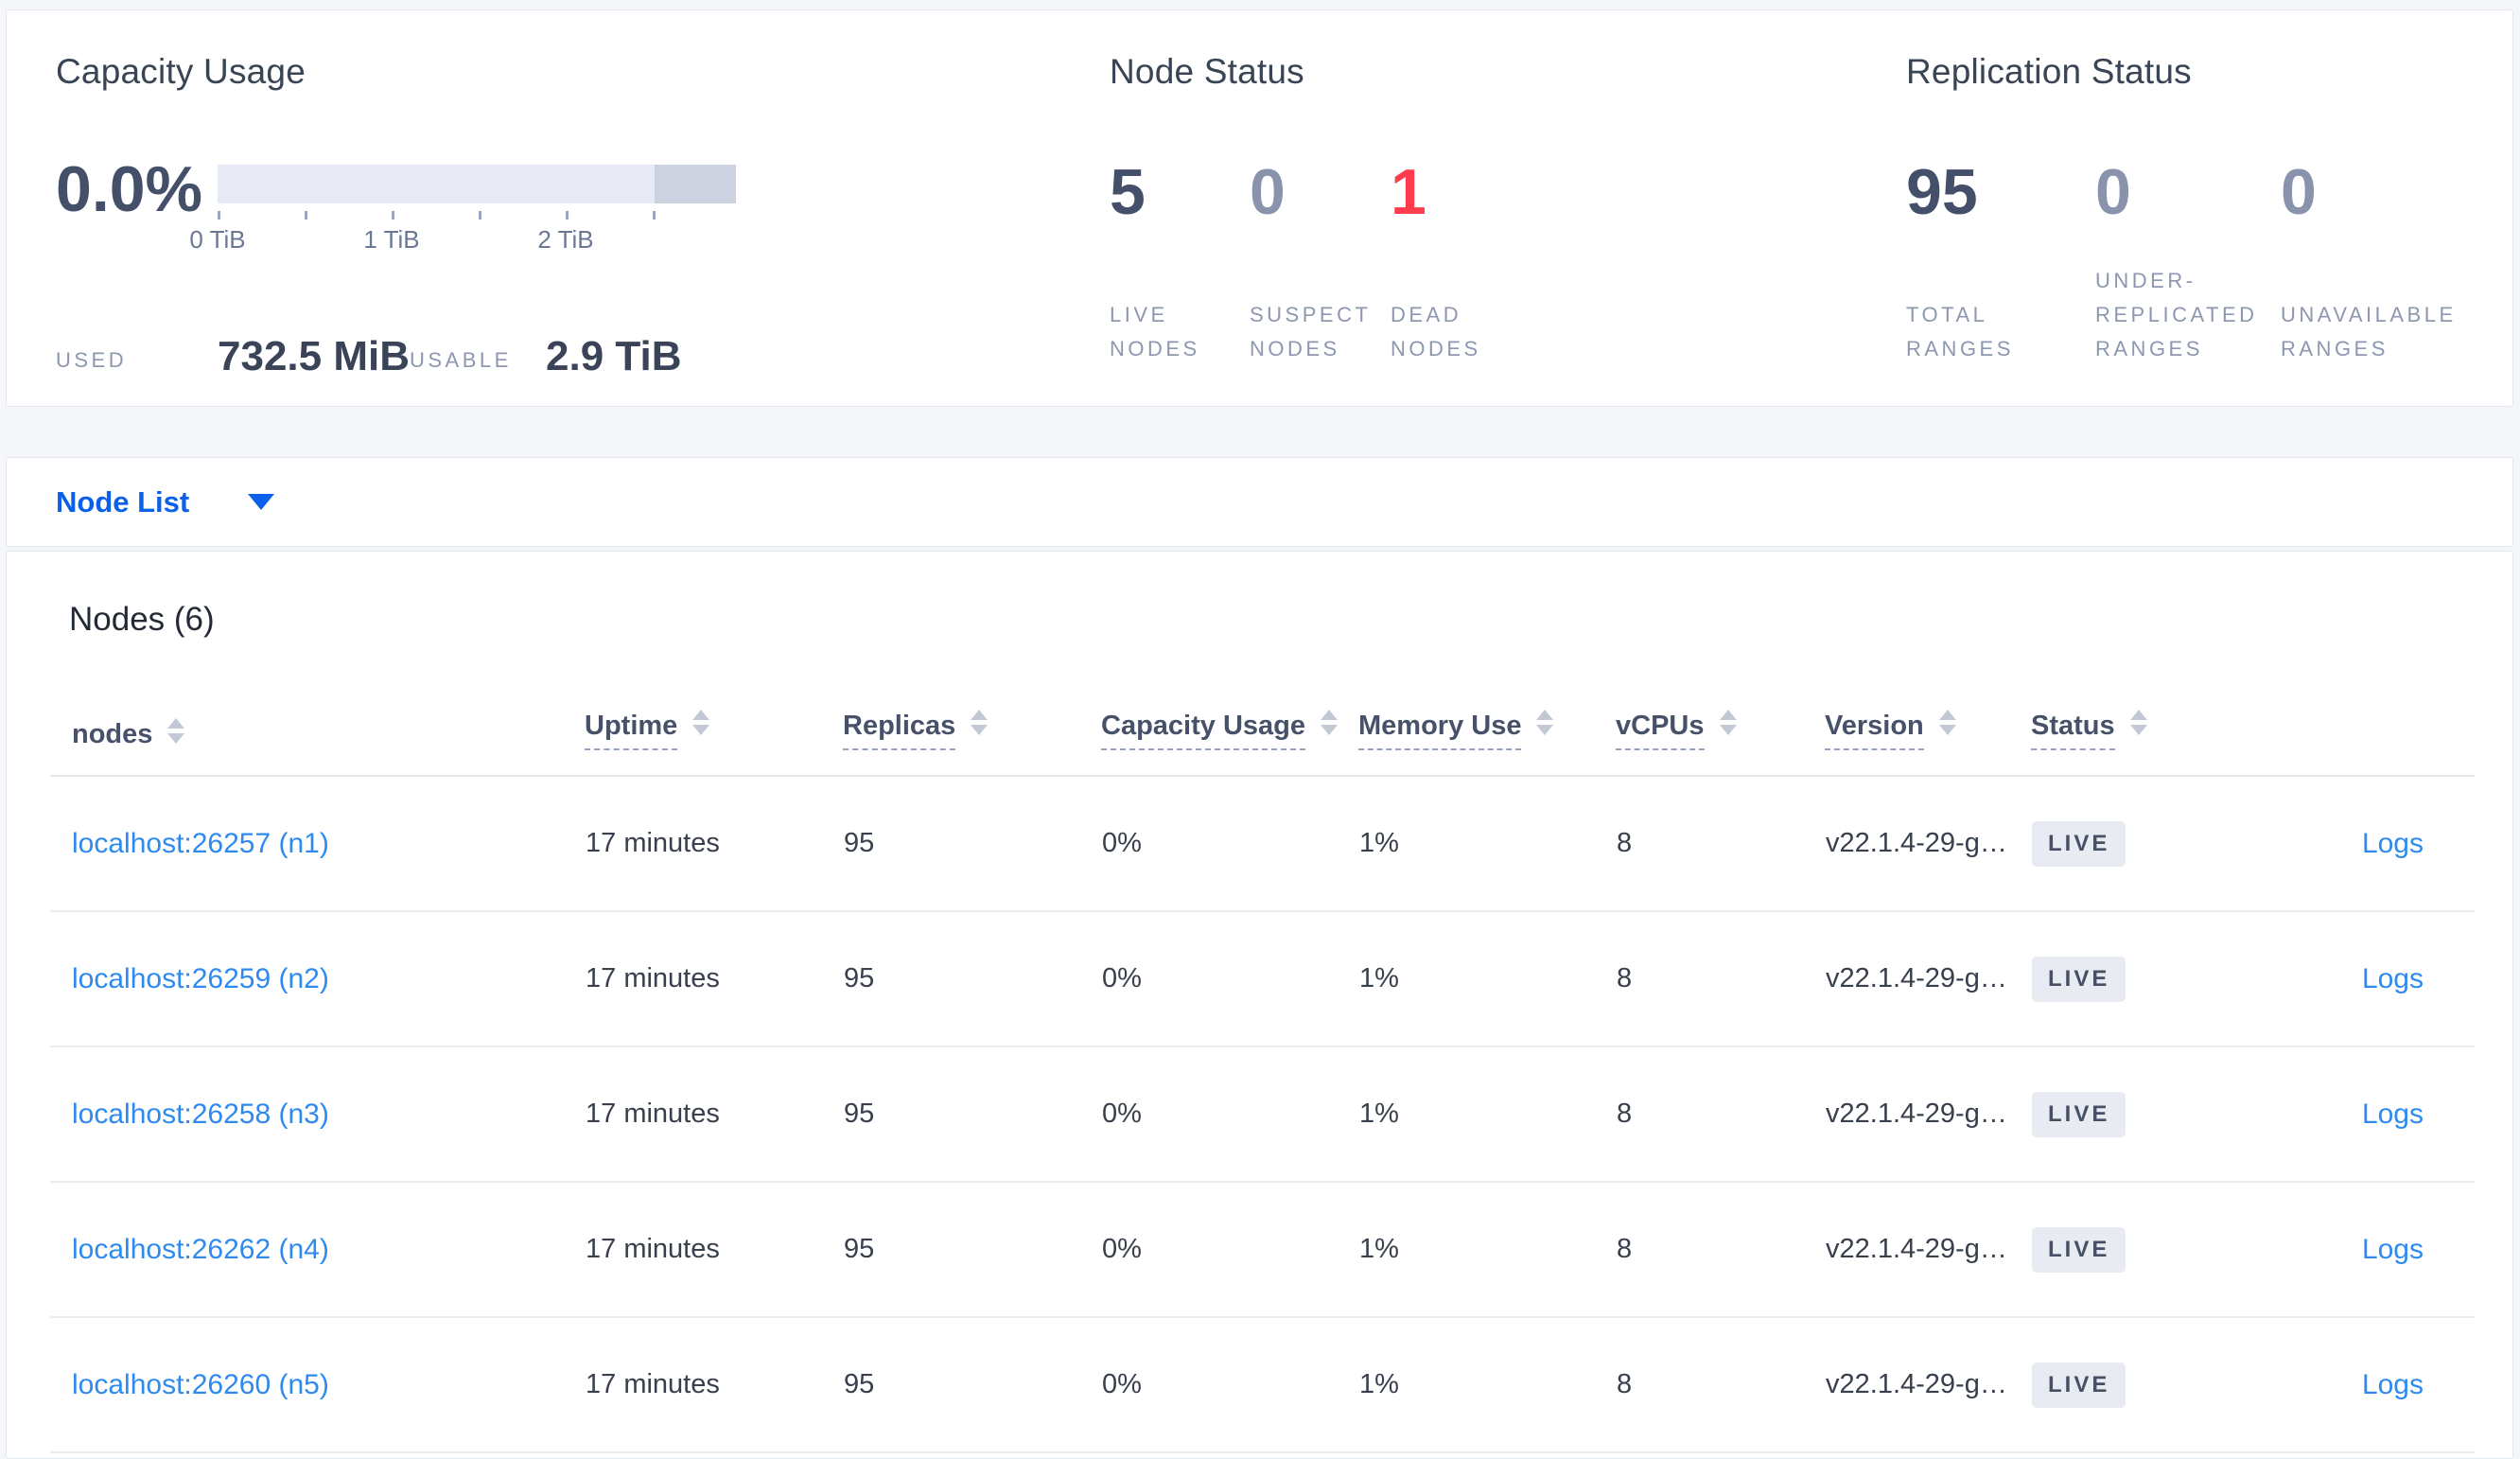 The width and height of the screenshot is (2520, 1459). I want to click on column-header-memory: Memory Use, so click(1487, 707).